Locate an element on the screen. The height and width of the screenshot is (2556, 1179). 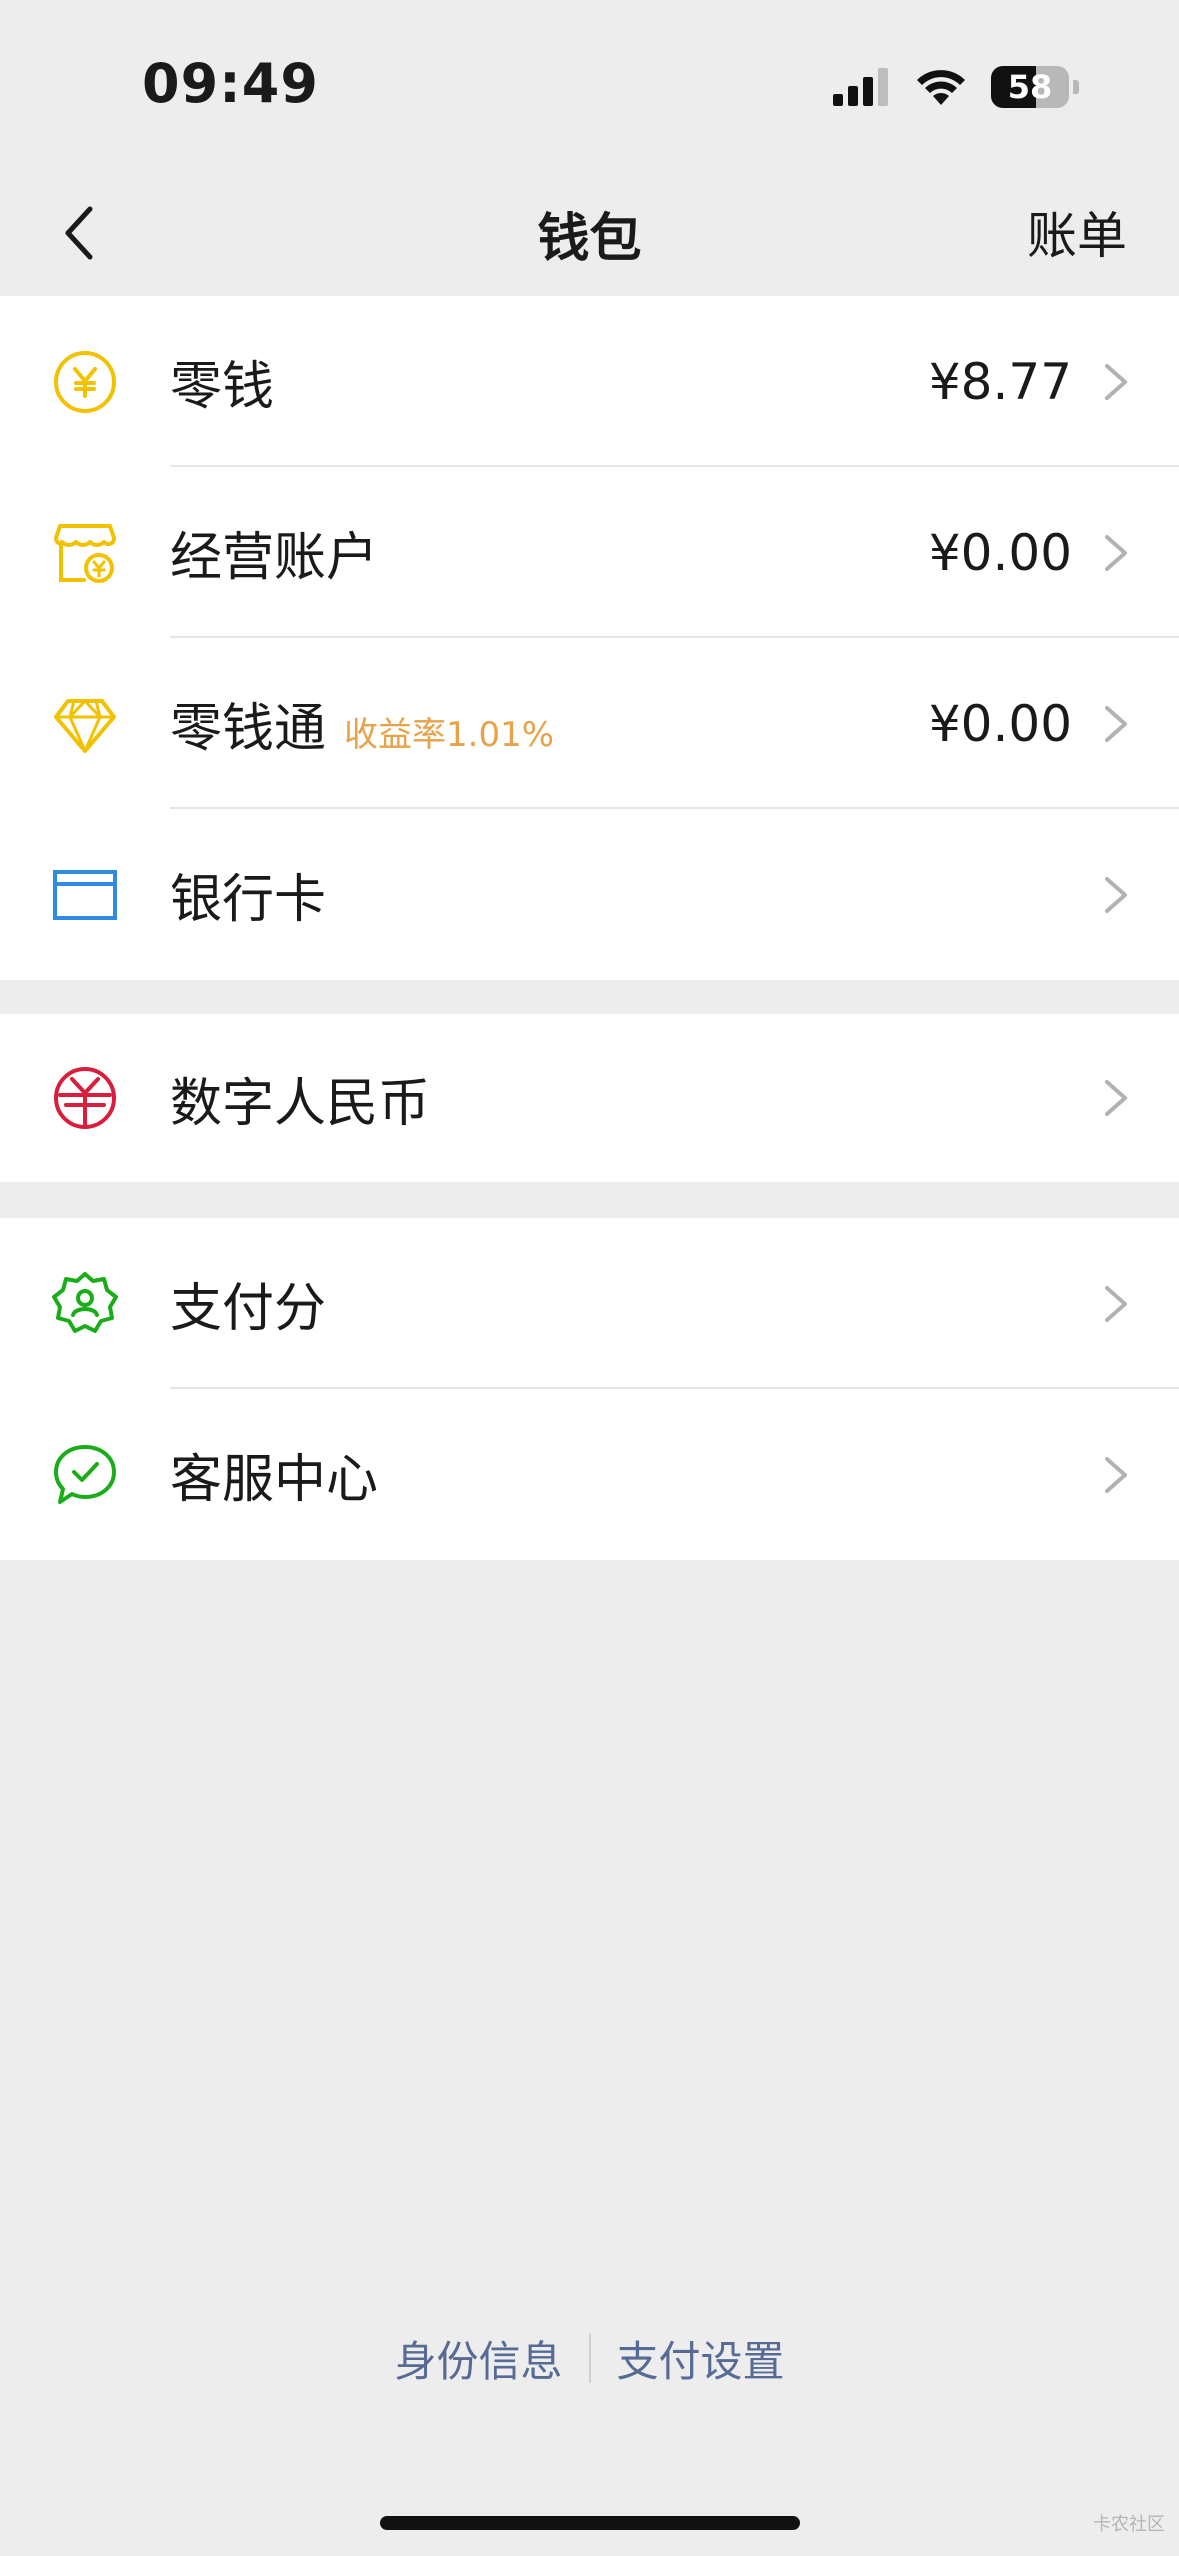
row-payscore: 支付分 is located at coordinates (589, 1303).